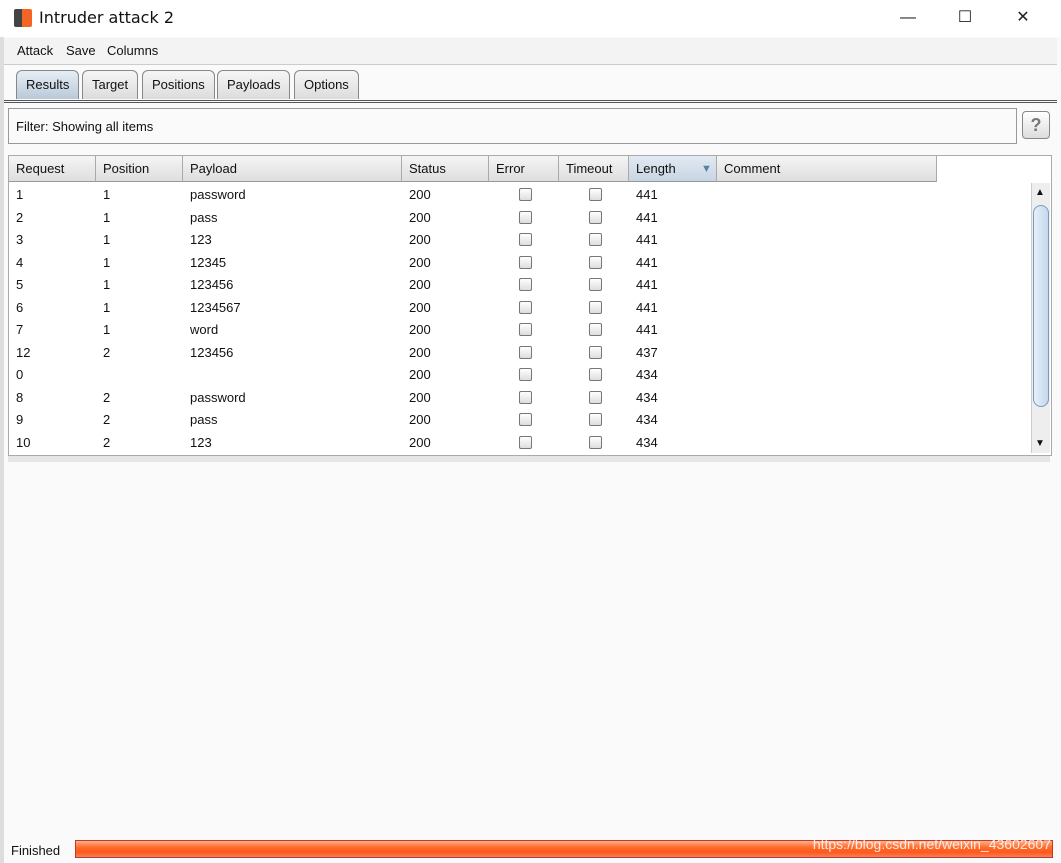 This screenshot has height=863, width=1061. I want to click on vertical-scrollbar: ▲ ▼, so click(1040, 318).